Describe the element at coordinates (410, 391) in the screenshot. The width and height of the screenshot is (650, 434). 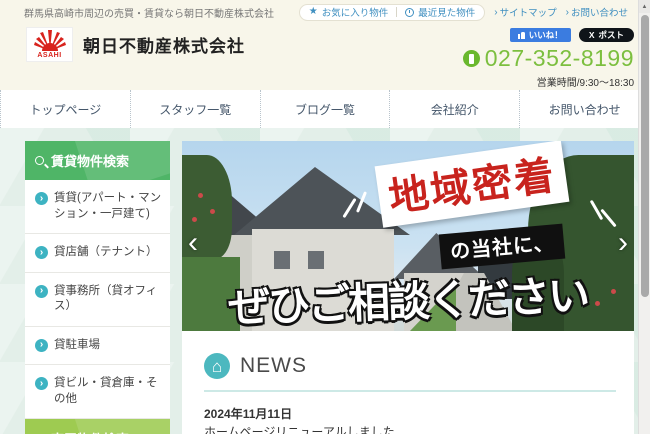
I see `news-divider` at that location.